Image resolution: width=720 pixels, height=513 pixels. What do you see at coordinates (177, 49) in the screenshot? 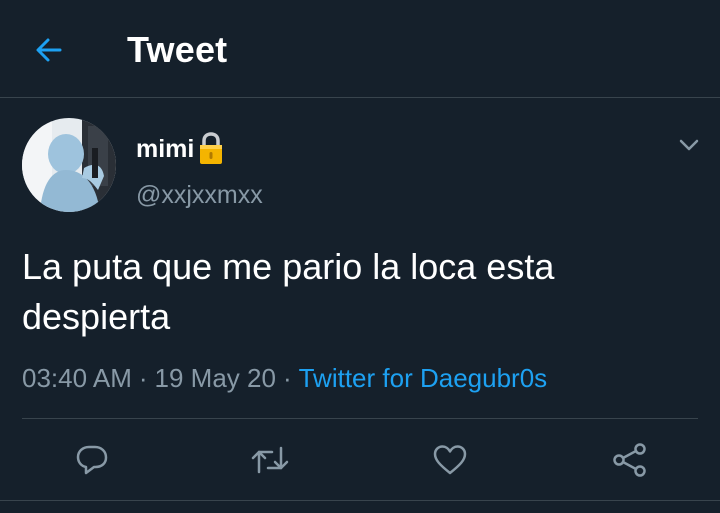
I see `page-title: Tweet` at bounding box center [177, 49].